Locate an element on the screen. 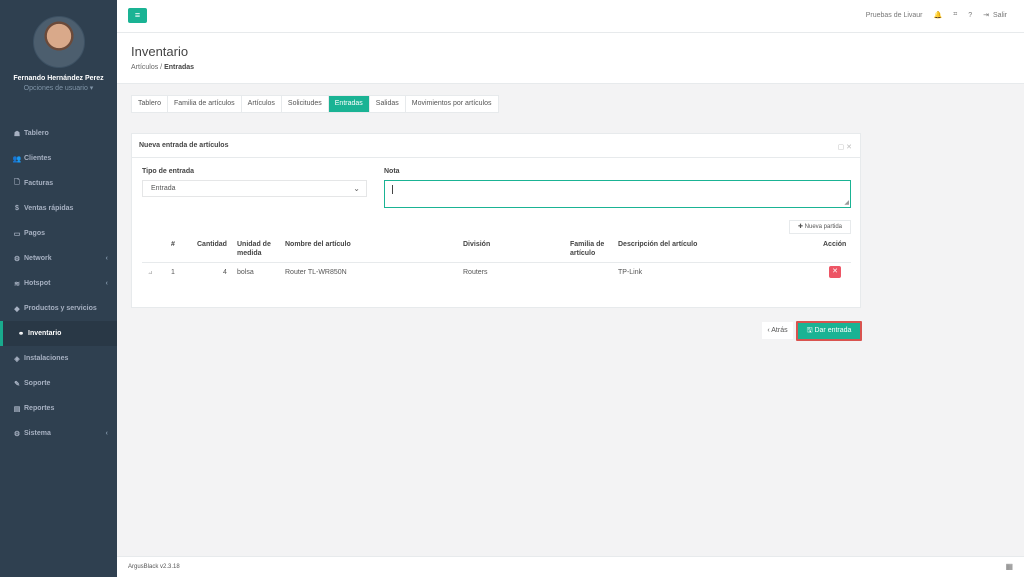 The width and height of the screenshot is (1024, 577). breadcrumb-articulos: Artículos / is located at coordinates (146, 67).